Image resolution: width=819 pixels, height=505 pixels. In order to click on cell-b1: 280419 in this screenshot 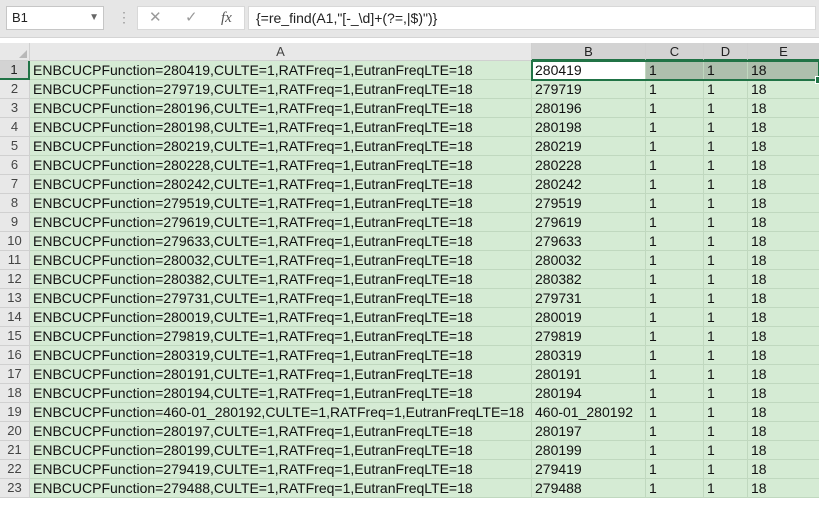, I will do `click(589, 70)`.